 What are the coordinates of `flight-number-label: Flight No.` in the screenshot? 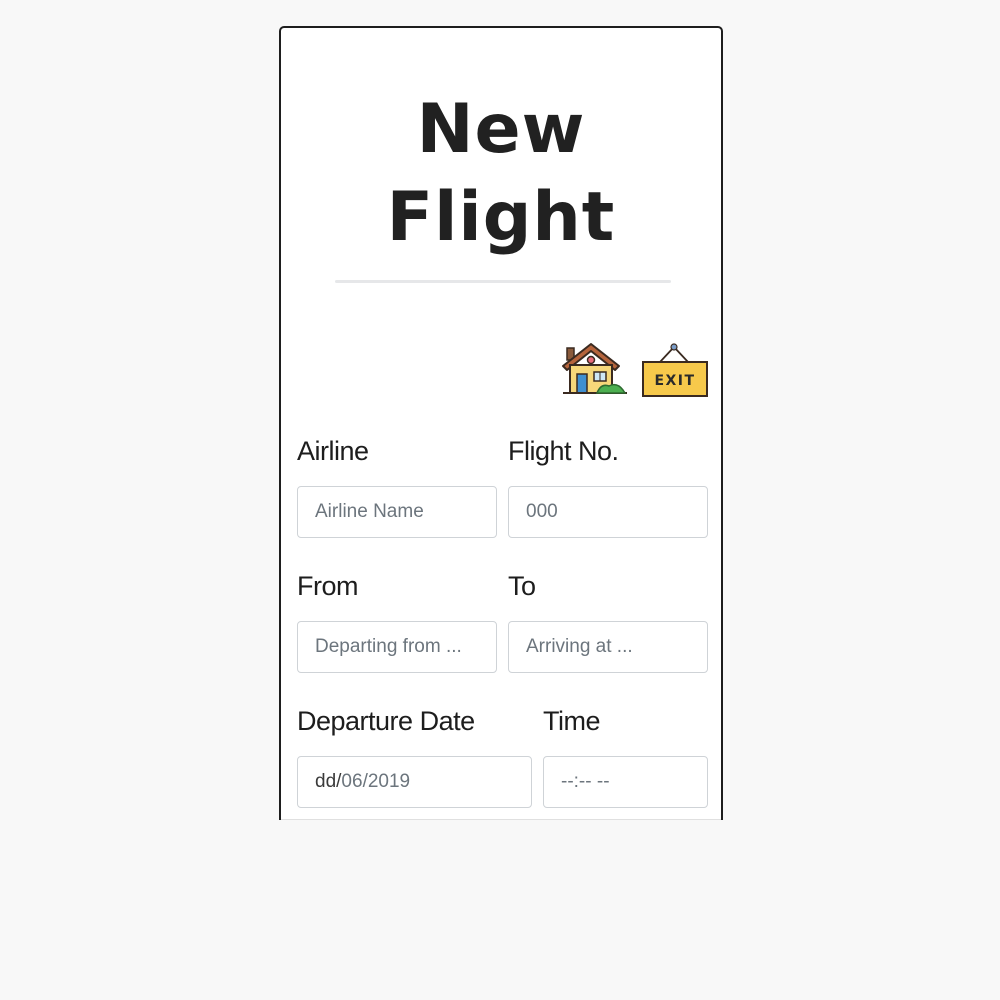 It's located at (563, 451).